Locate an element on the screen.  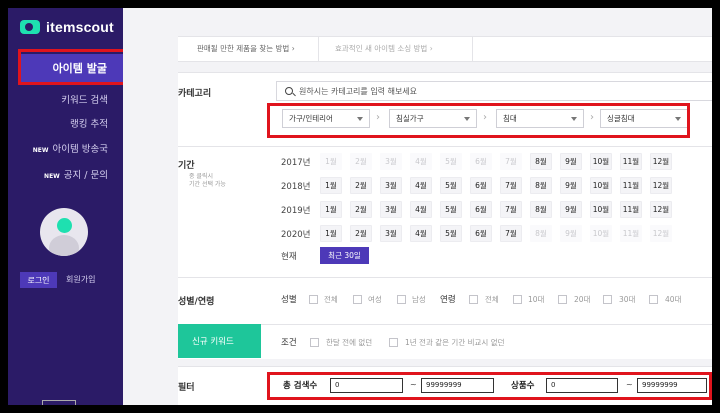
sidebar-item-notice: NEW 공지 / 문의 is located at coordinates (58, 174).